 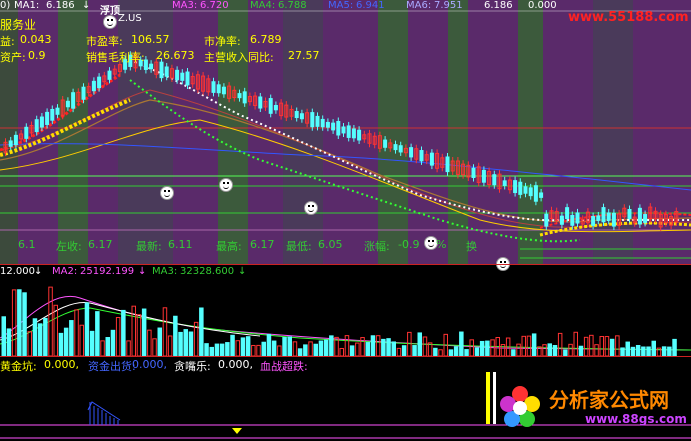 What do you see at coordinates (520, 406) in the screenshot?
I see `flower-logo-icon` at bounding box center [520, 406].